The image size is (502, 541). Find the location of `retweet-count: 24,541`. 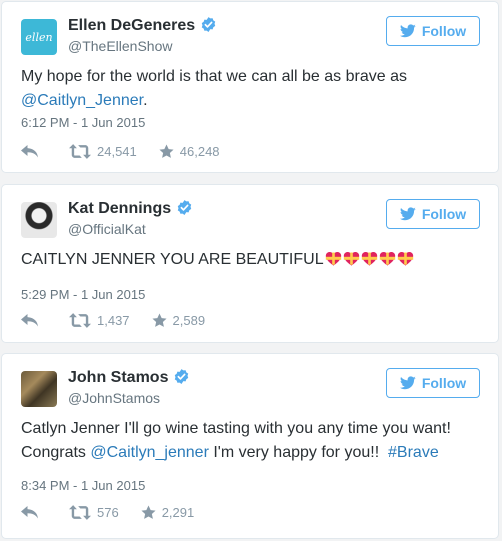

retweet-count: 24,541 is located at coordinates (117, 151).